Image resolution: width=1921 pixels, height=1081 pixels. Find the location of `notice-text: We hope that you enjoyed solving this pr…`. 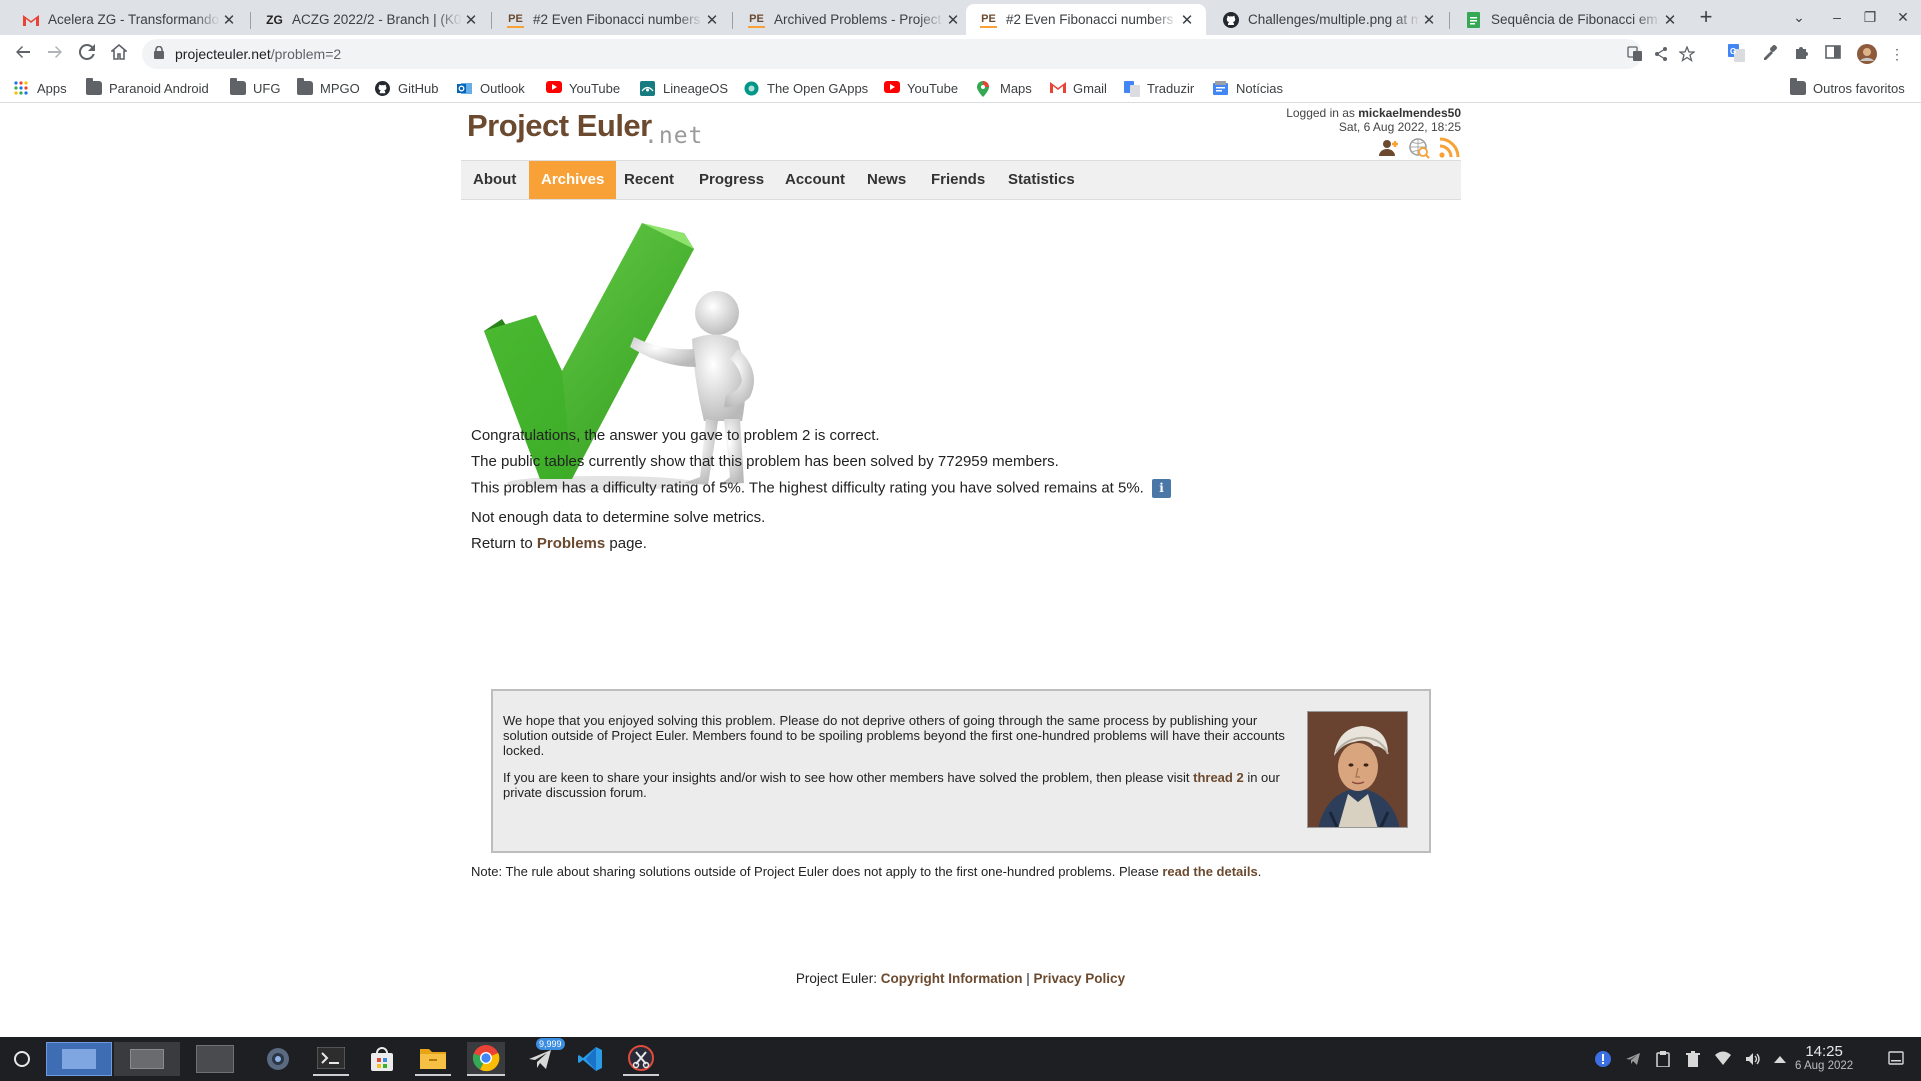

notice-text: We hope that you enjoyed solving this pr… is located at coordinates (903, 762).